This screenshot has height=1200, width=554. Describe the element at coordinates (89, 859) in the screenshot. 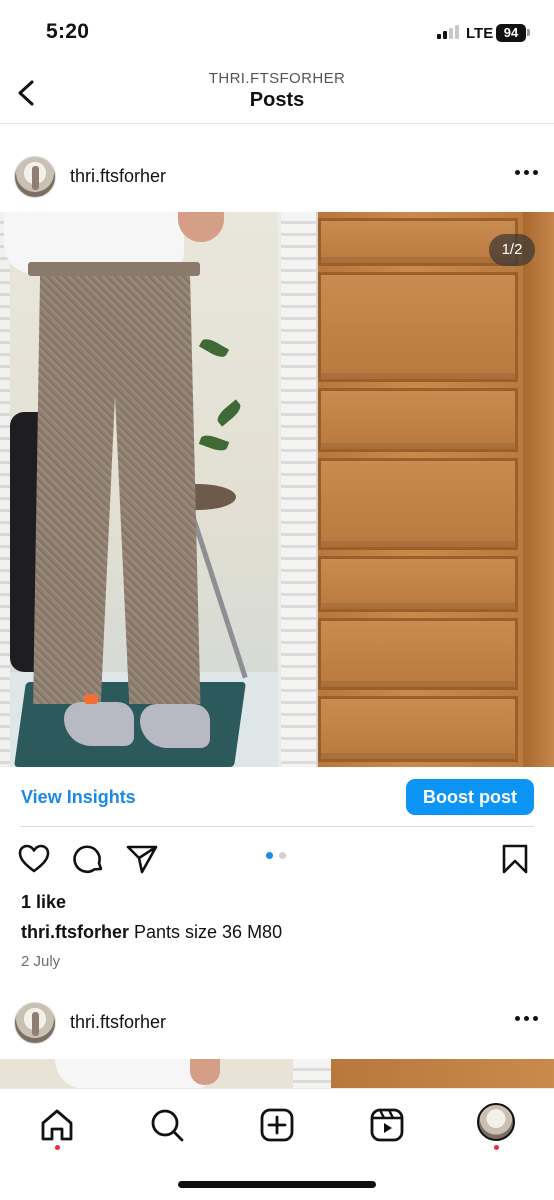

I see `comment-icon` at that location.